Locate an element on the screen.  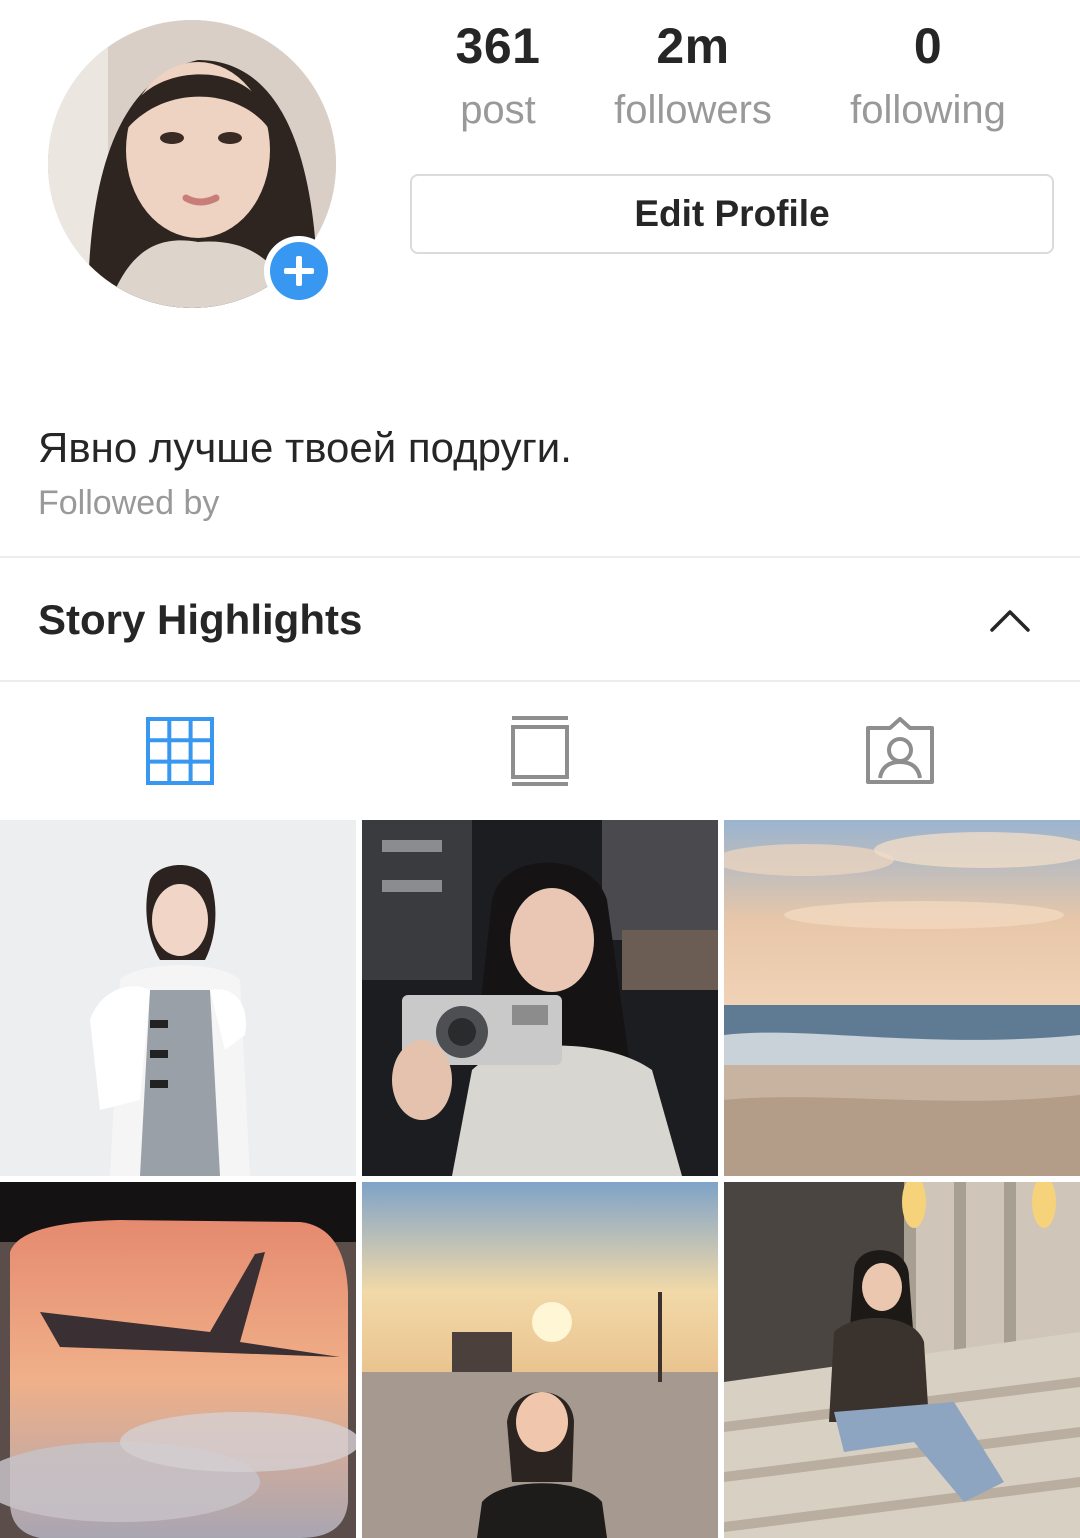
photo-tile-beach-sunset is located at coordinates (902, 998).